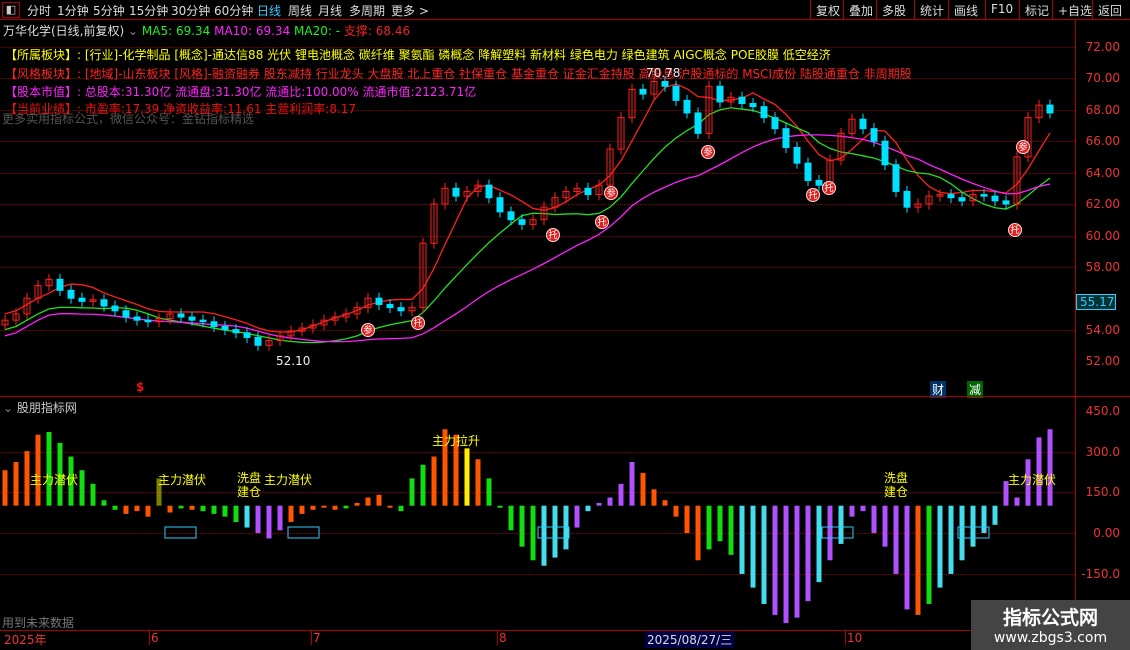 Image resolution: width=1130 pixels, height=650 pixels. What do you see at coordinates (25, 640) in the screenshot?
I see `time-label: 2025年` at bounding box center [25, 640].